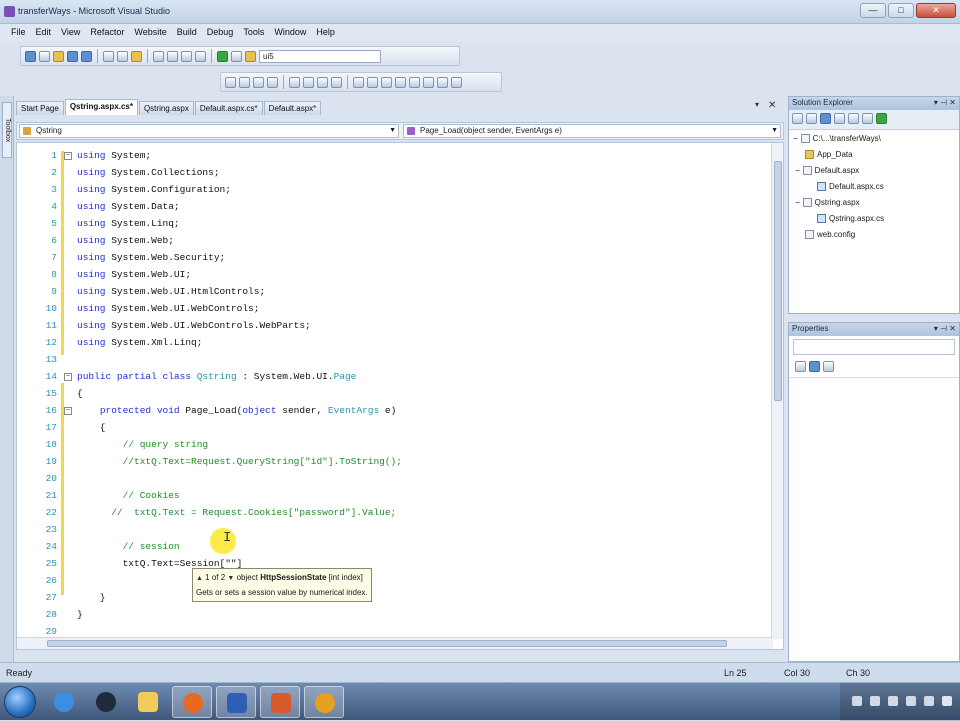  What do you see at coordinates (18, 33) in the screenshot?
I see `menu-file: File` at bounding box center [18, 33].